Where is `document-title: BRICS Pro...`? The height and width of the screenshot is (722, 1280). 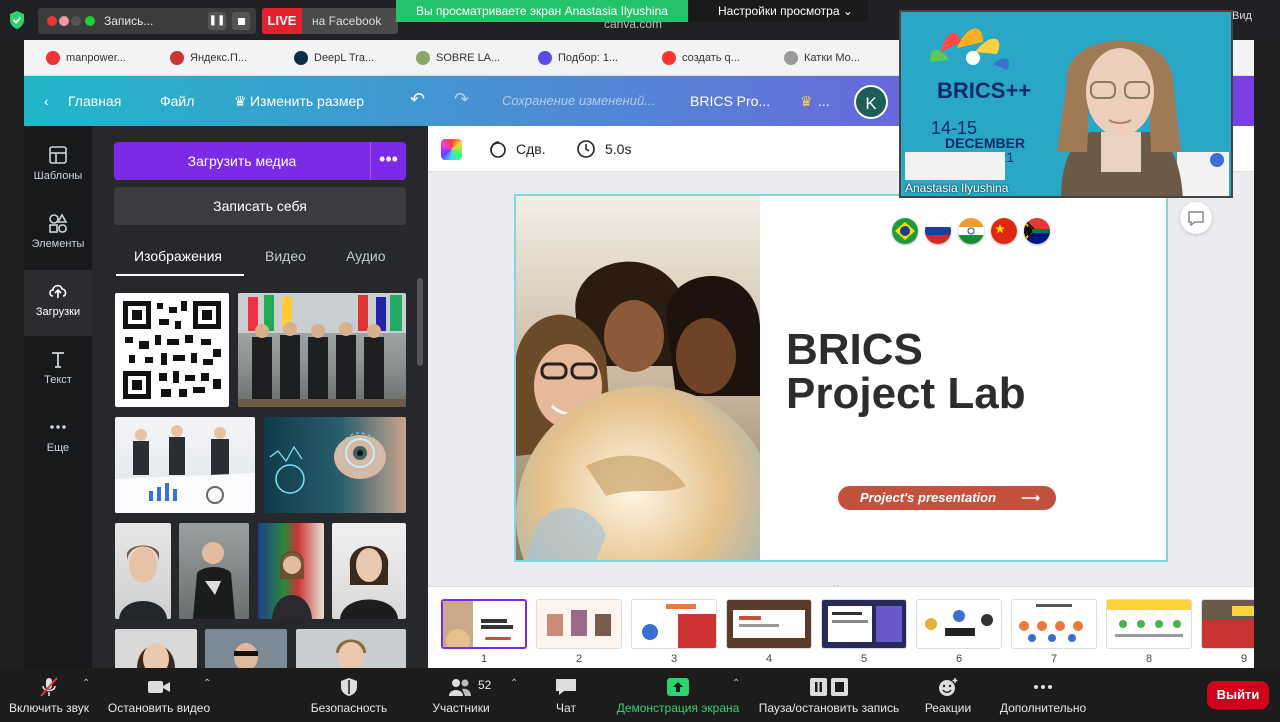
document-title: BRICS Pro... is located at coordinates (730, 101).